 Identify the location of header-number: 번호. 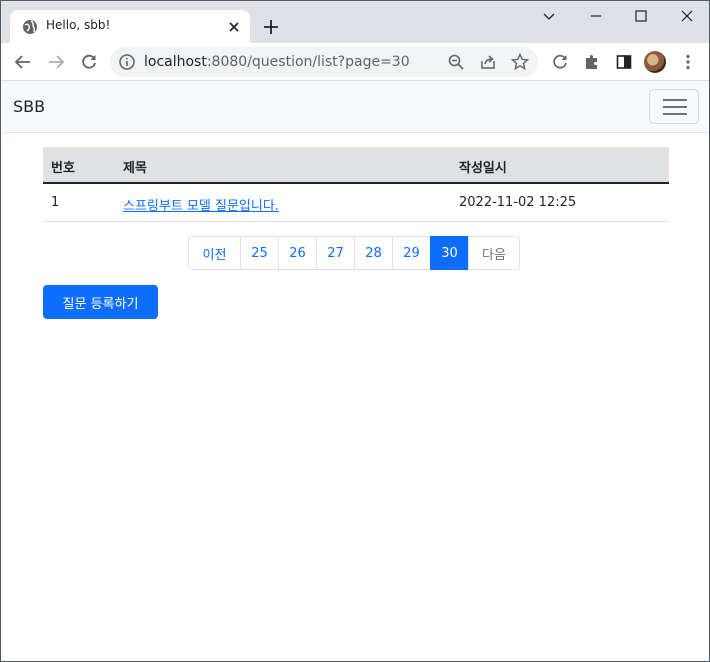
(63, 168).